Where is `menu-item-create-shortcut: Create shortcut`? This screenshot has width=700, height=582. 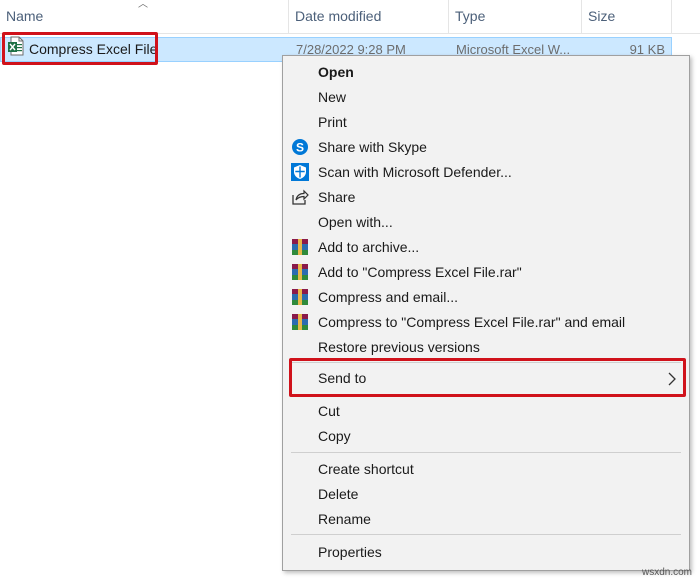 menu-item-create-shortcut: Create shortcut is located at coordinates (486, 469).